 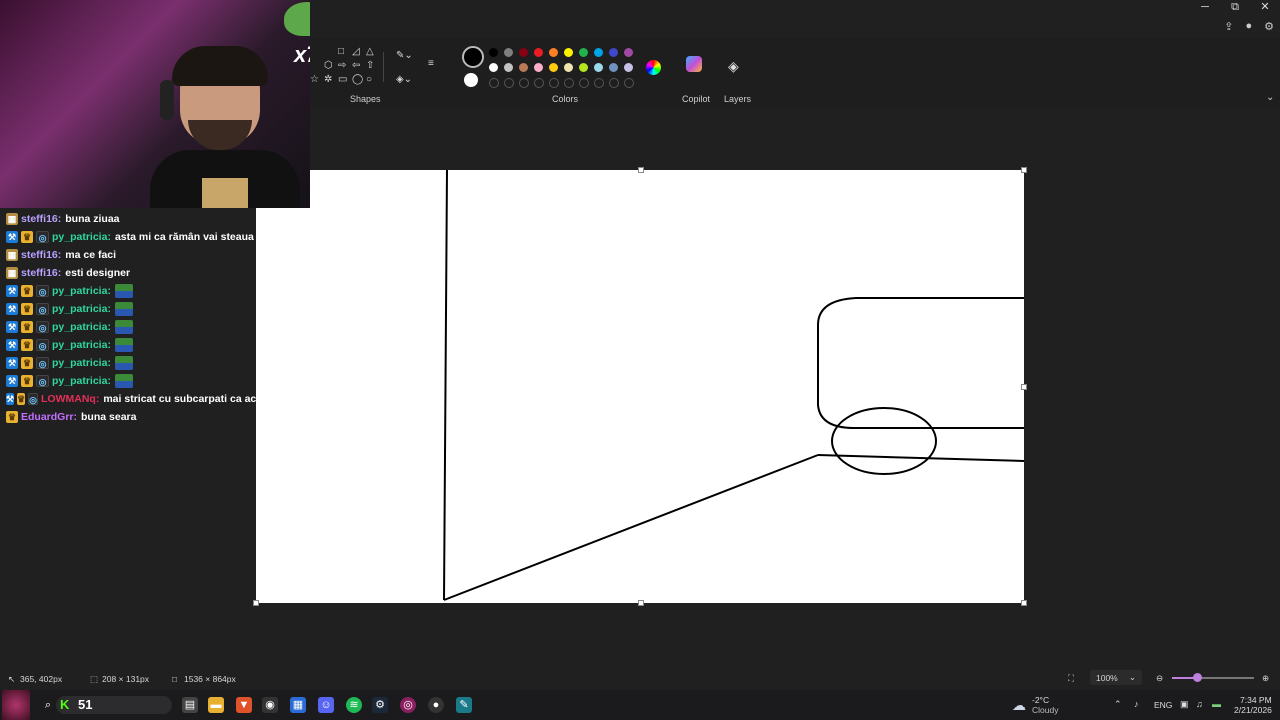 What do you see at coordinates (1045, 710) in the screenshot?
I see `weather-desc: Cloudy` at bounding box center [1045, 710].